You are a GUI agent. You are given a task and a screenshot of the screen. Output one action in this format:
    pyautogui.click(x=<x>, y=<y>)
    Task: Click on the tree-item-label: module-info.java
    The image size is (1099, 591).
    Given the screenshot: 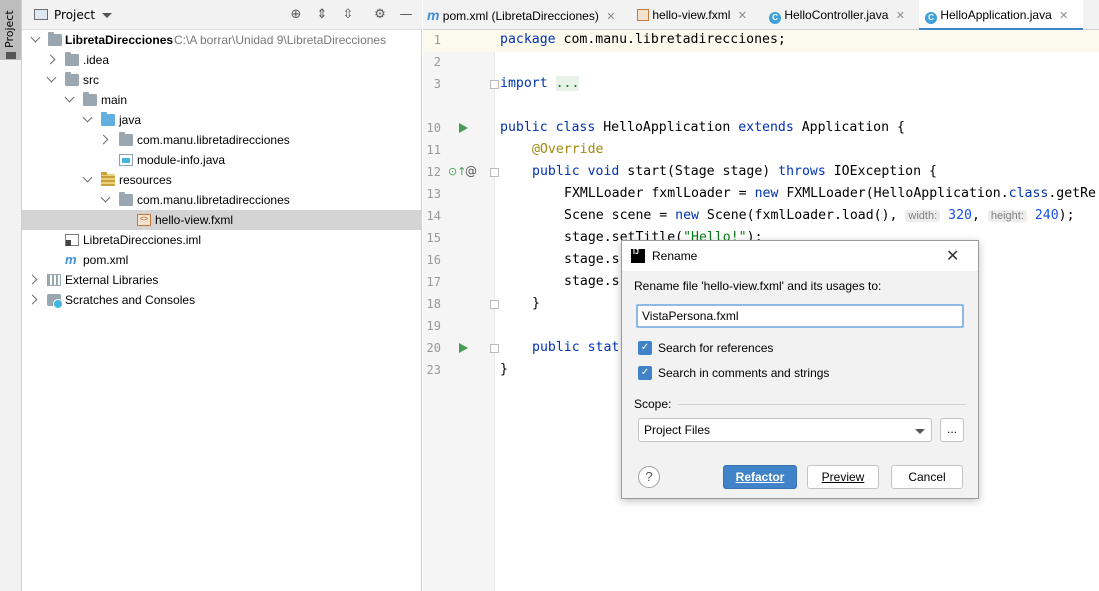 What is the action you would take?
    pyautogui.click(x=181, y=160)
    